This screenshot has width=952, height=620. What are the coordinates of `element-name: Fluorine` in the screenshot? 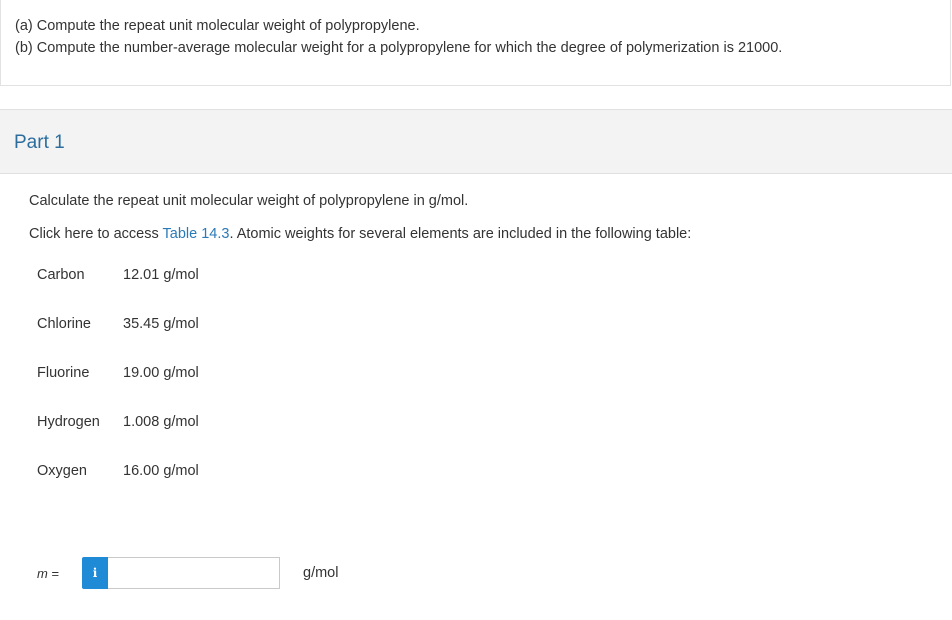 It's located at (63, 373).